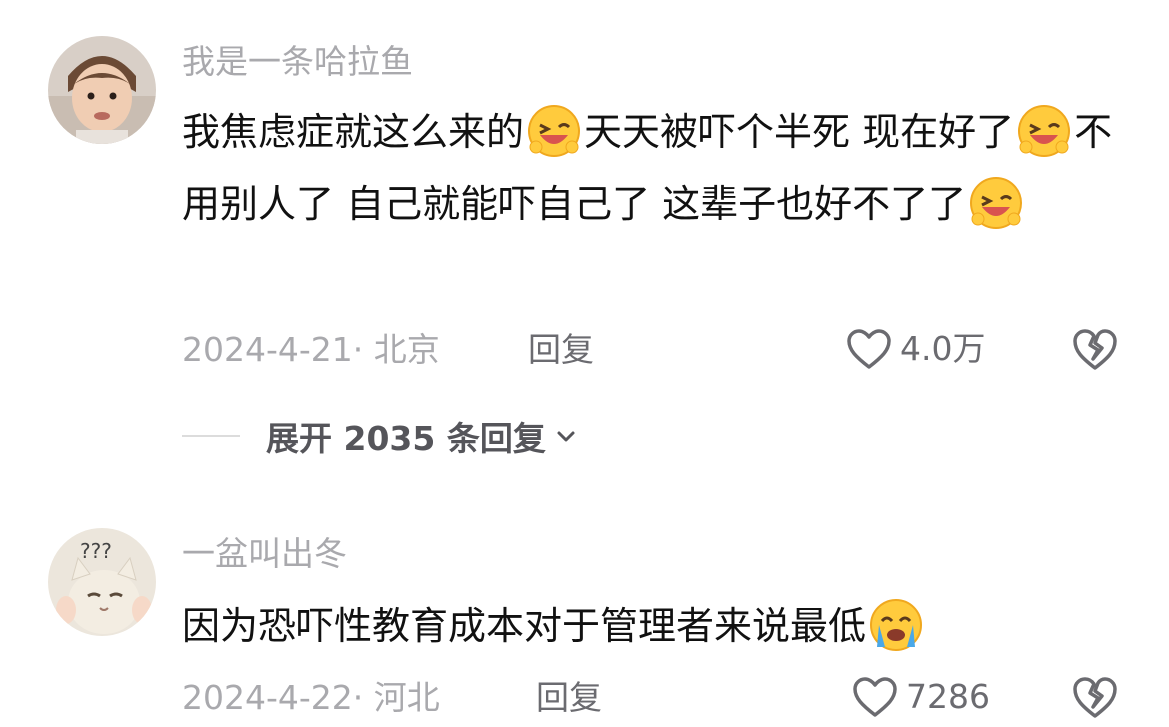 Image resolution: width=1169 pixels, height=727 pixels. What do you see at coordinates (267, 697) in the screenshot?
I see `comment-date: 2024-4-22` at bounding box center [267, 697].